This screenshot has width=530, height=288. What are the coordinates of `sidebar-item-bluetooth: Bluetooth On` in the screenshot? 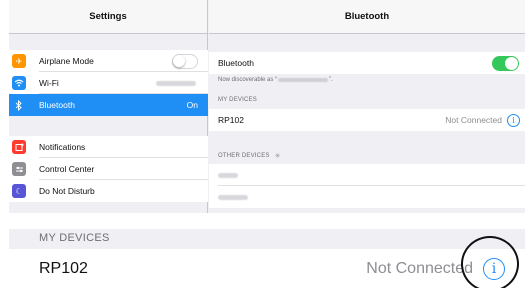 It's located at (108, 105).